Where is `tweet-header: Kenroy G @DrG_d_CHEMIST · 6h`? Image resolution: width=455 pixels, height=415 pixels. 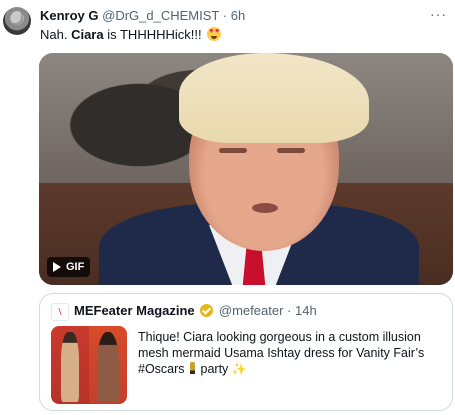
tweet-header: Kenroy G @DrG_d_CHEMIST · 6h is located at coordinates (142, 16).